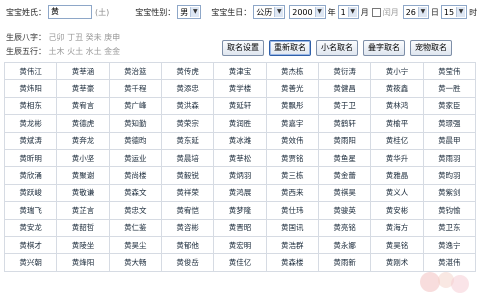 The width and height of the screenshot is (480, 300). What do you see at coordinates (83, 227) in the screenshot?
I see `name-cell: 黄韶哲` at bounding box center [83, 227].